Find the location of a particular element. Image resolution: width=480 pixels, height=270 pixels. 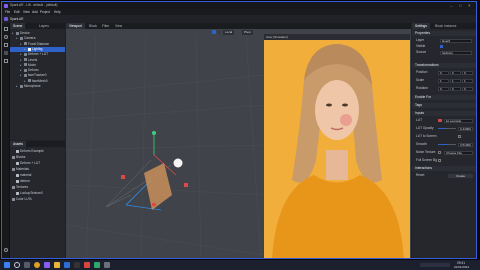

noise-choose-file: Choose File is located at coordinates (458, 152).